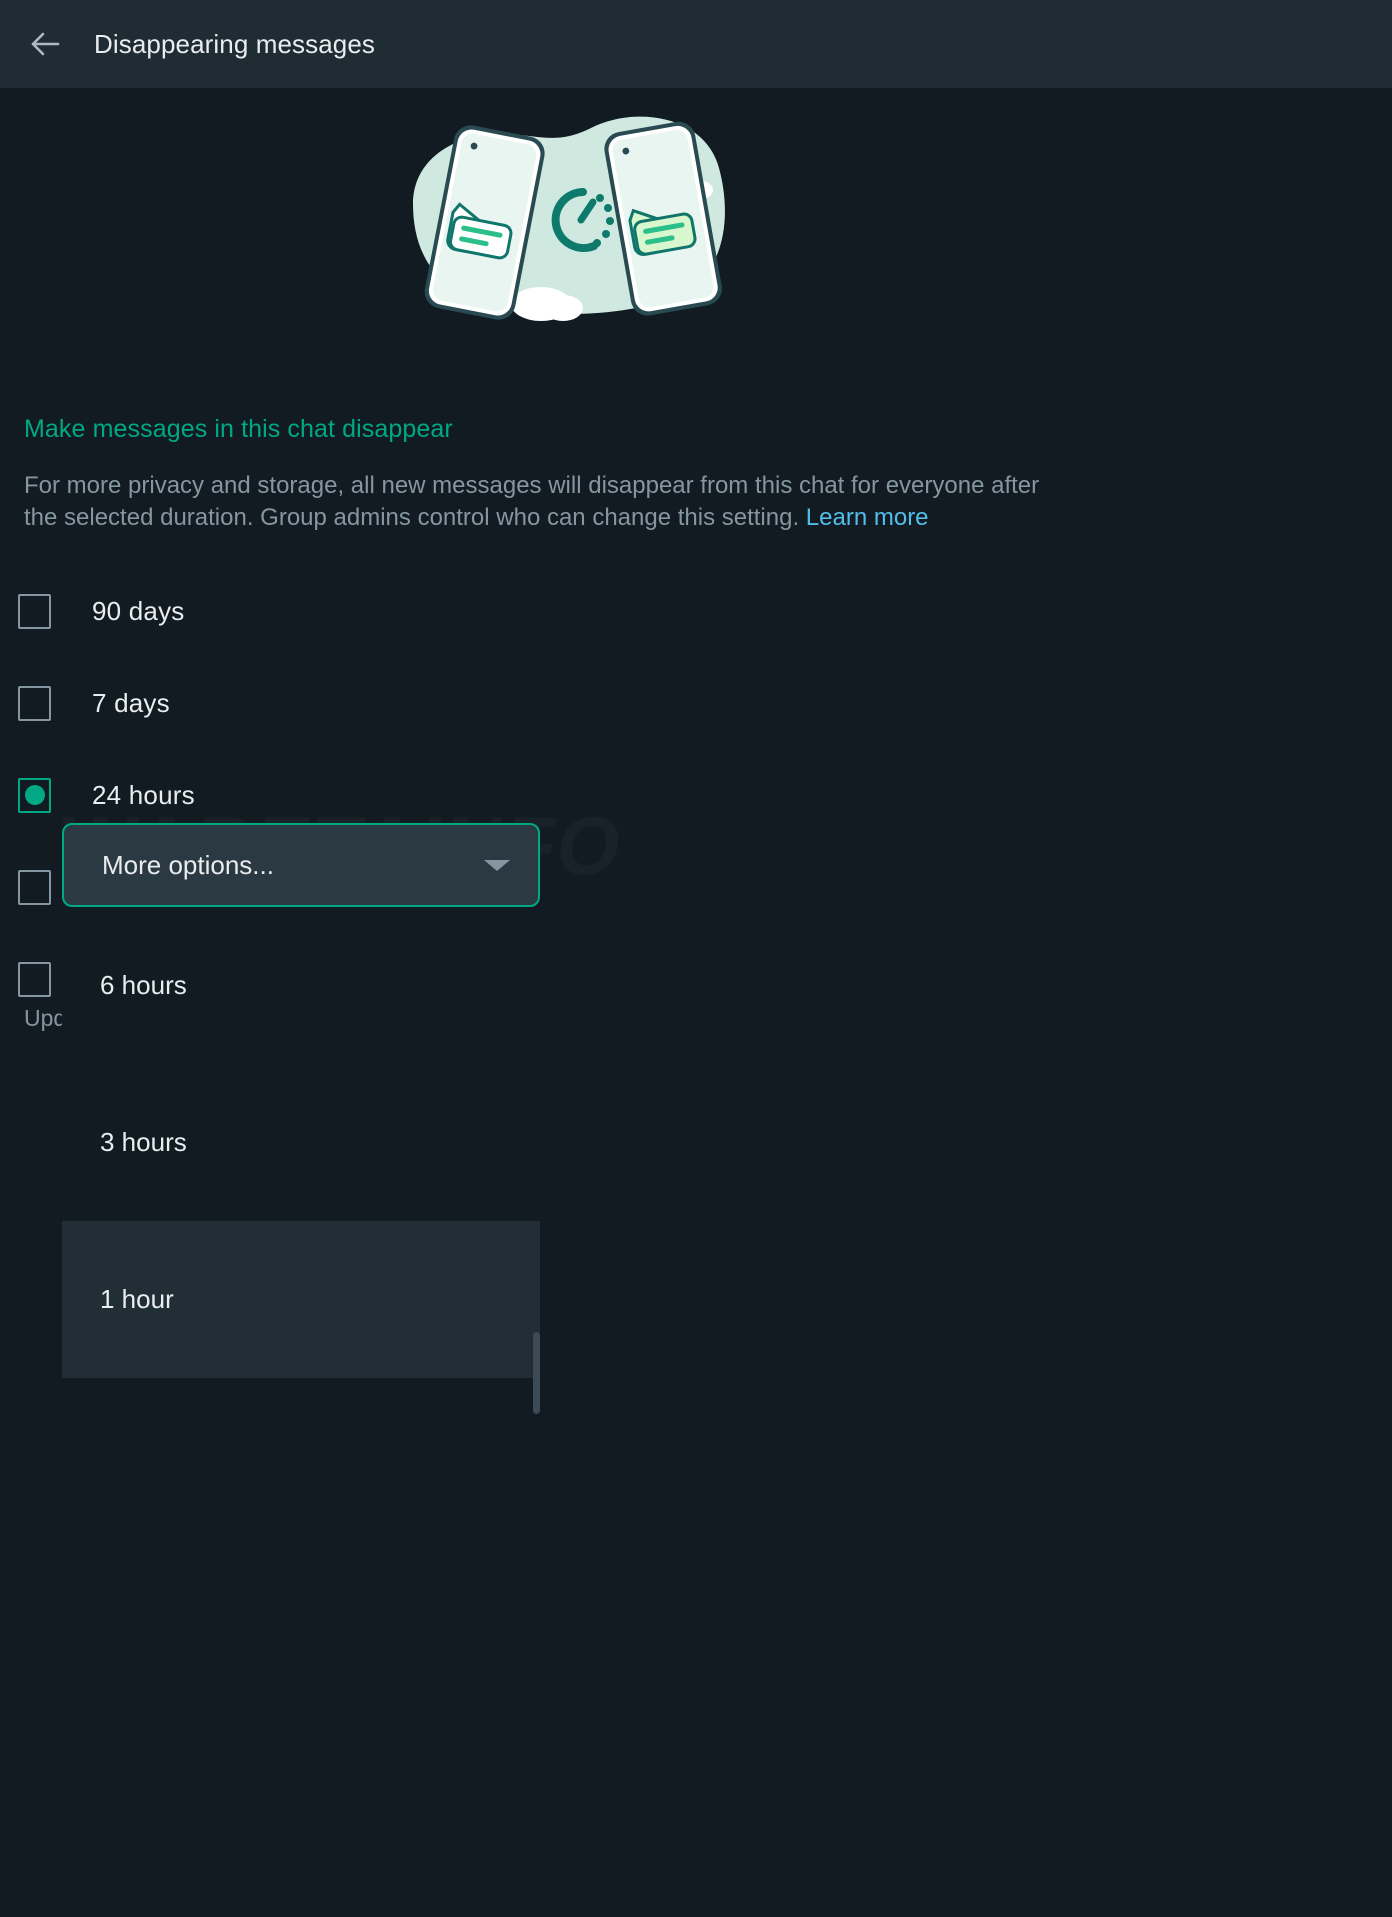 The width and height of the screenshot is (1392, 1917). I want to click on menu-item-label: 6 hours, so click(143, 985).